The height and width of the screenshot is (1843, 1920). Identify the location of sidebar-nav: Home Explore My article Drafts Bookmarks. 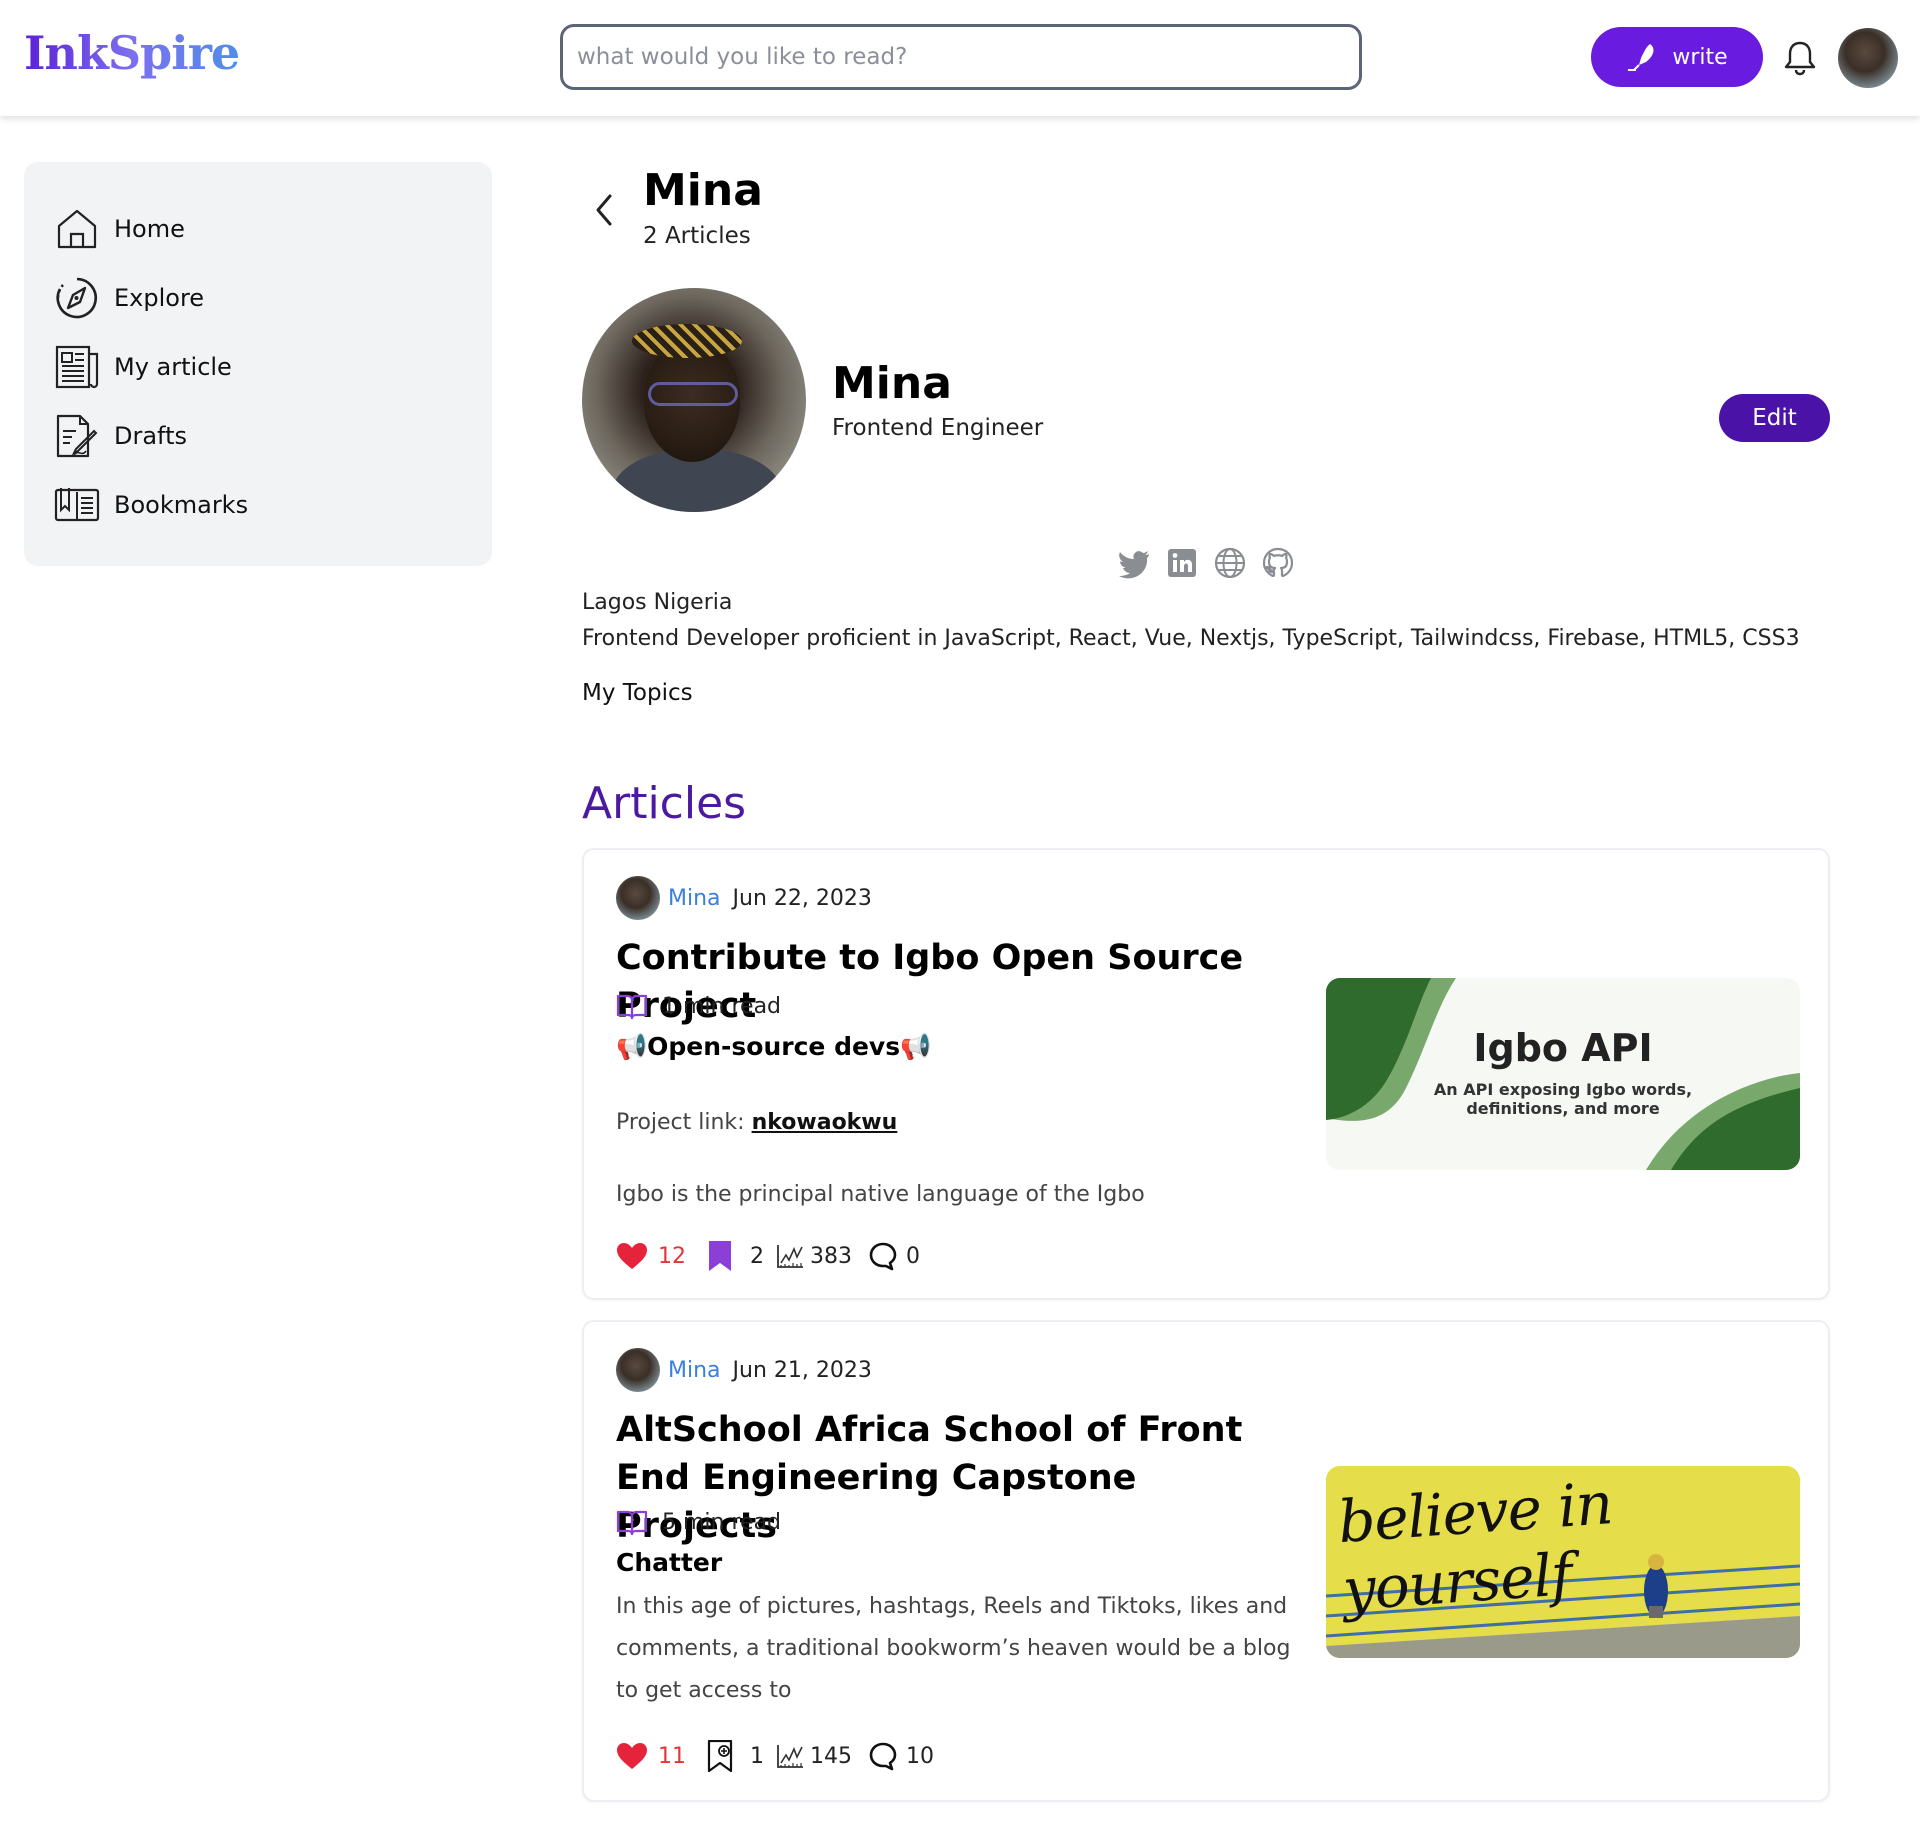
(258, 364).